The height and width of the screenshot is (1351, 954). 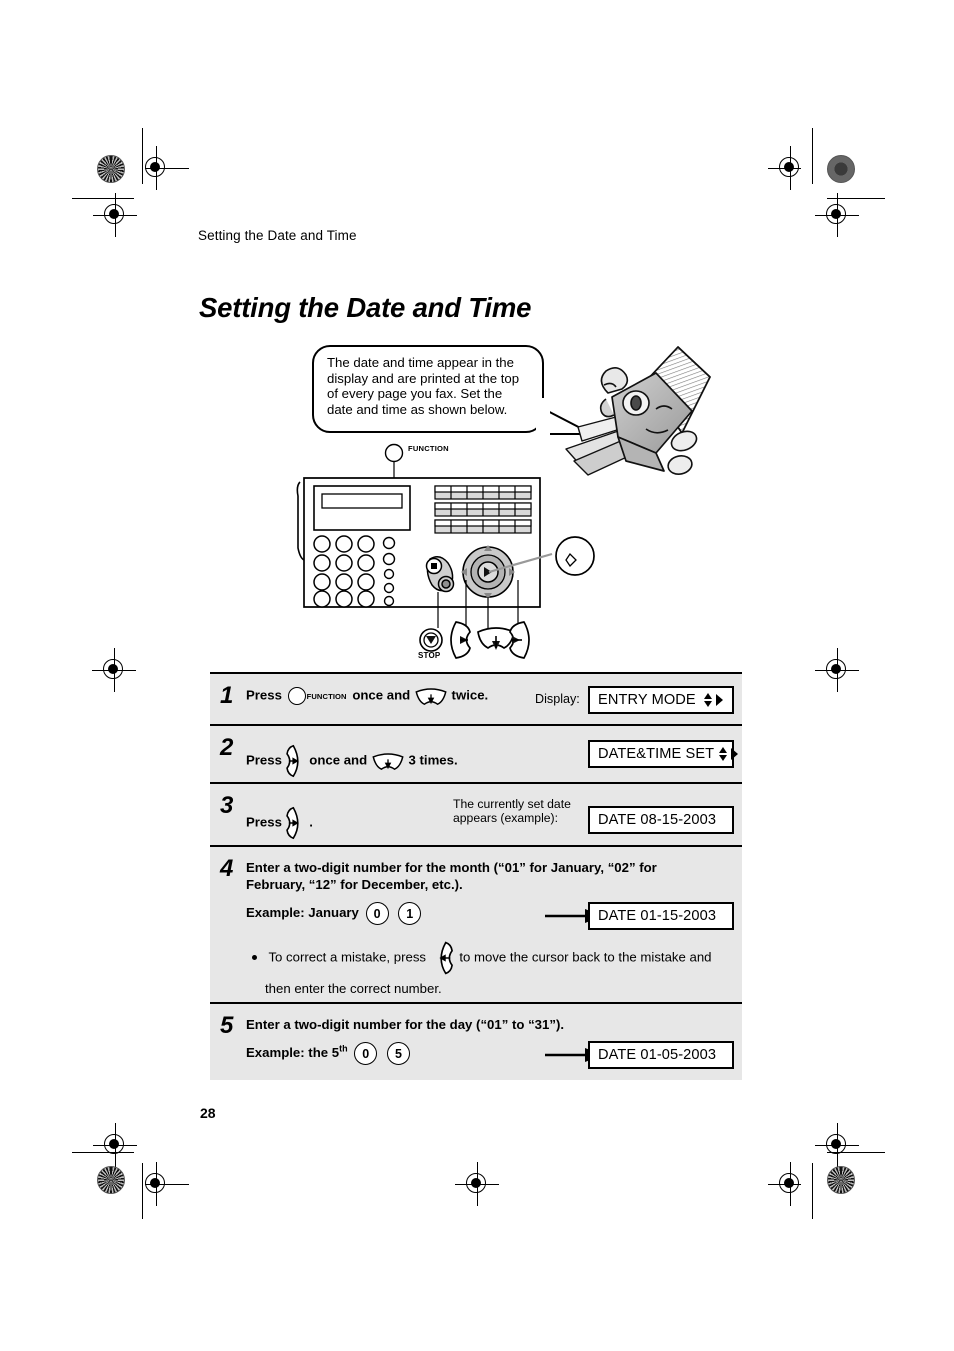 What do you see at coordinates (476, 753) in the screenshot?
I see `step-row-2: 2 Press once and 3 times. DATE&TIME SET` at bounding box center [476, 753].